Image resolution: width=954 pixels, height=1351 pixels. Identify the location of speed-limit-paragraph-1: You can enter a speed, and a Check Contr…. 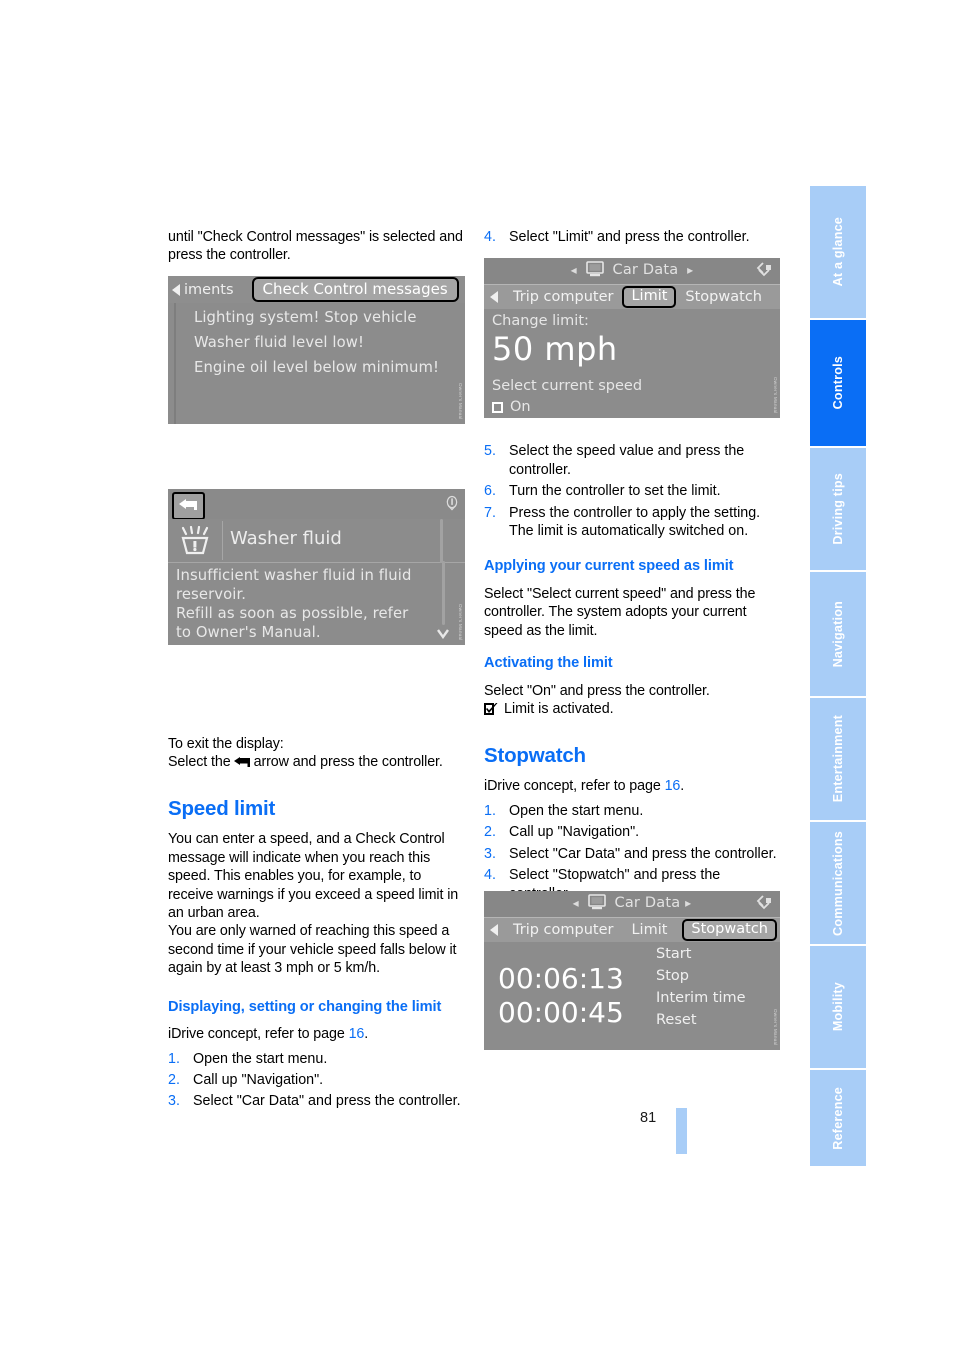
(313, 876).